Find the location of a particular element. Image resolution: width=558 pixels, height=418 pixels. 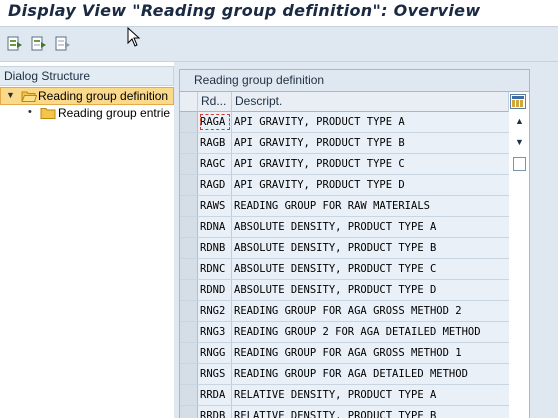

table-row: RDNB ABSOLUTE DENSITY, PRODUCT TYPE B is located at coordinates (344, 248).